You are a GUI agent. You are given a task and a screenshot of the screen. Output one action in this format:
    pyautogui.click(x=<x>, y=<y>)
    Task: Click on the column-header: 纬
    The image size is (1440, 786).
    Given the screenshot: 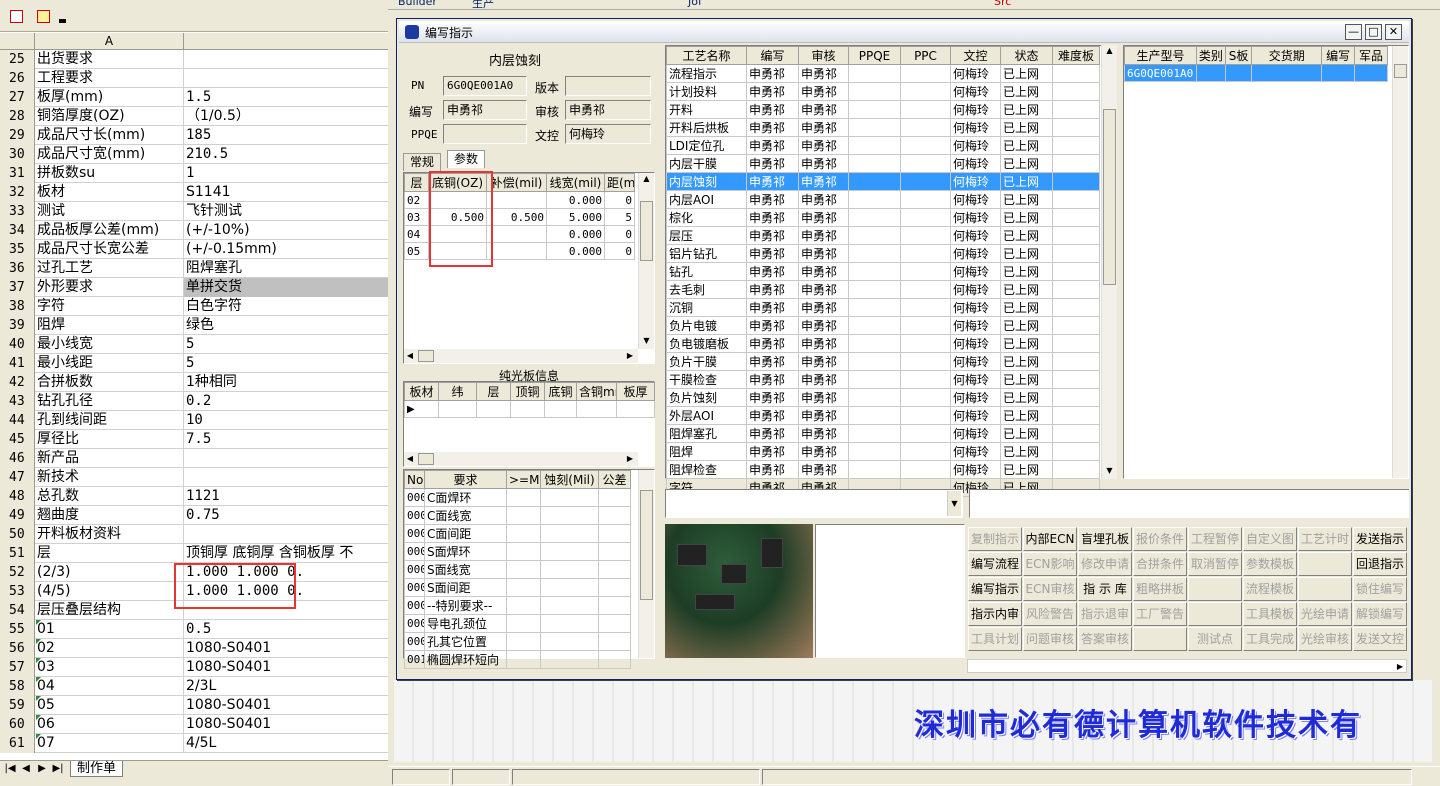 What is the action you would take?
    pyautogui.click(x=457, y=391)
    